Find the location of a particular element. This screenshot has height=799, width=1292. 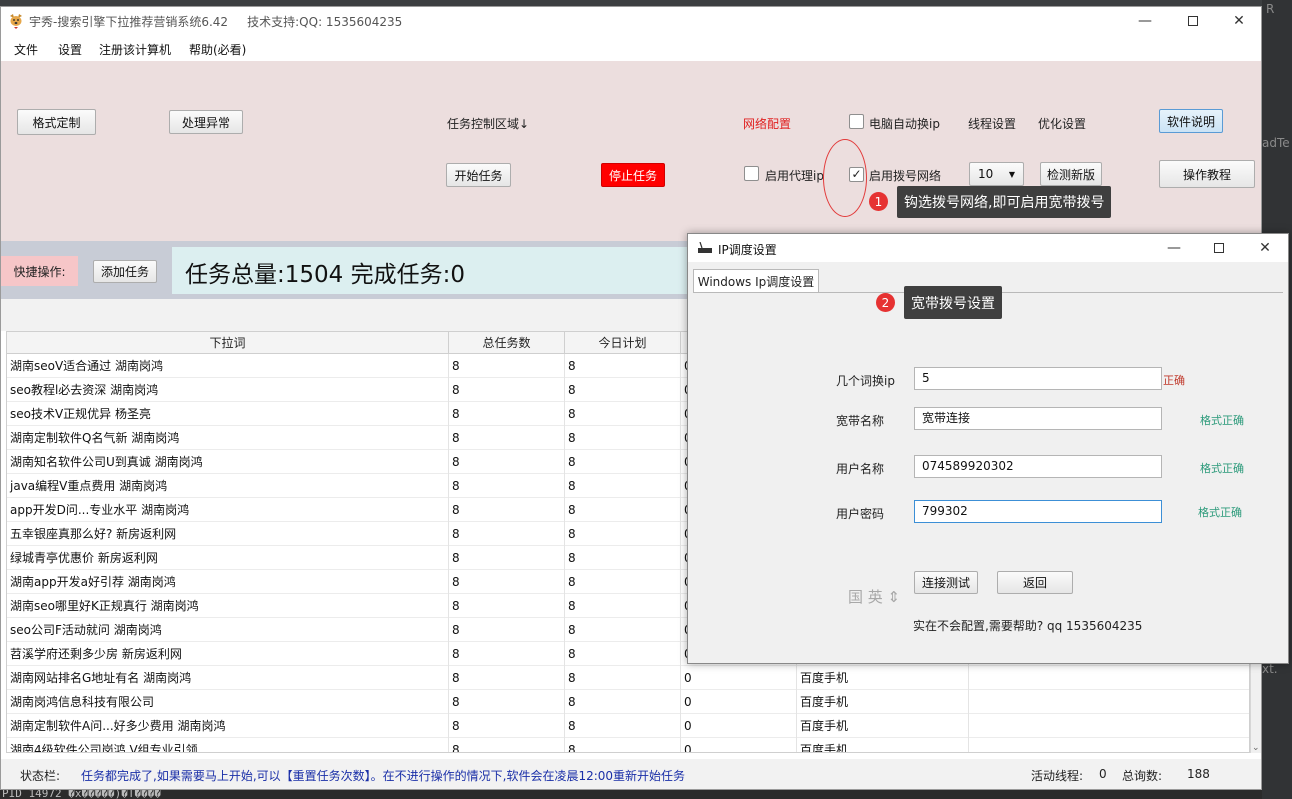

thread-settings-label: 线程设置 is located at coordinates (992, 124).